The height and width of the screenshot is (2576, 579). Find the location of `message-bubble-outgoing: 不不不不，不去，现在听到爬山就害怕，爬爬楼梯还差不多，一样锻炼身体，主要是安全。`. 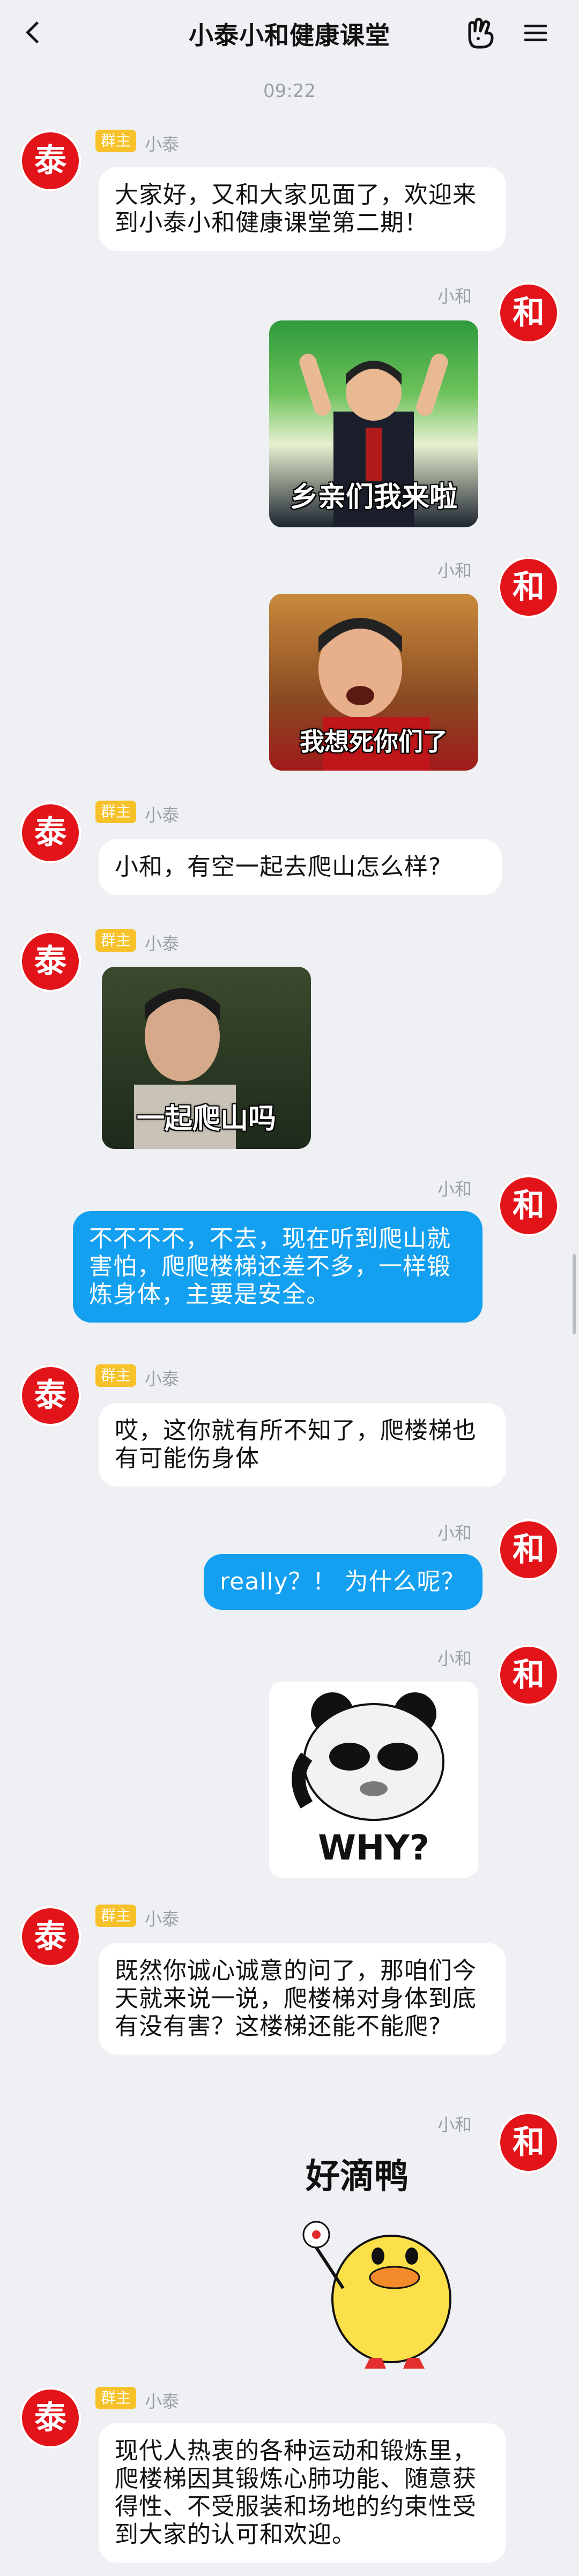

message-bubble-outgoing: 不不不不，不去，现在听到爬山就害怕，爬爬楼梯还差不多，一样锻炼身体，主要是安全。 is located at coordinates (277, 1267).